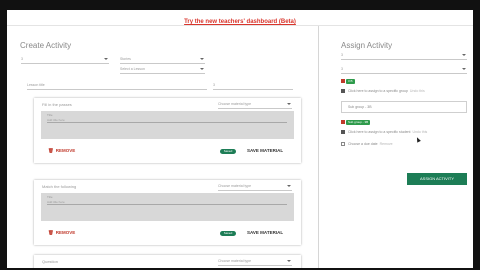  What do you see at coordinates (367, 144) in the screenshot?
I see `due-date-row: Choose a due date Remove` at bounding box center [367, 144].